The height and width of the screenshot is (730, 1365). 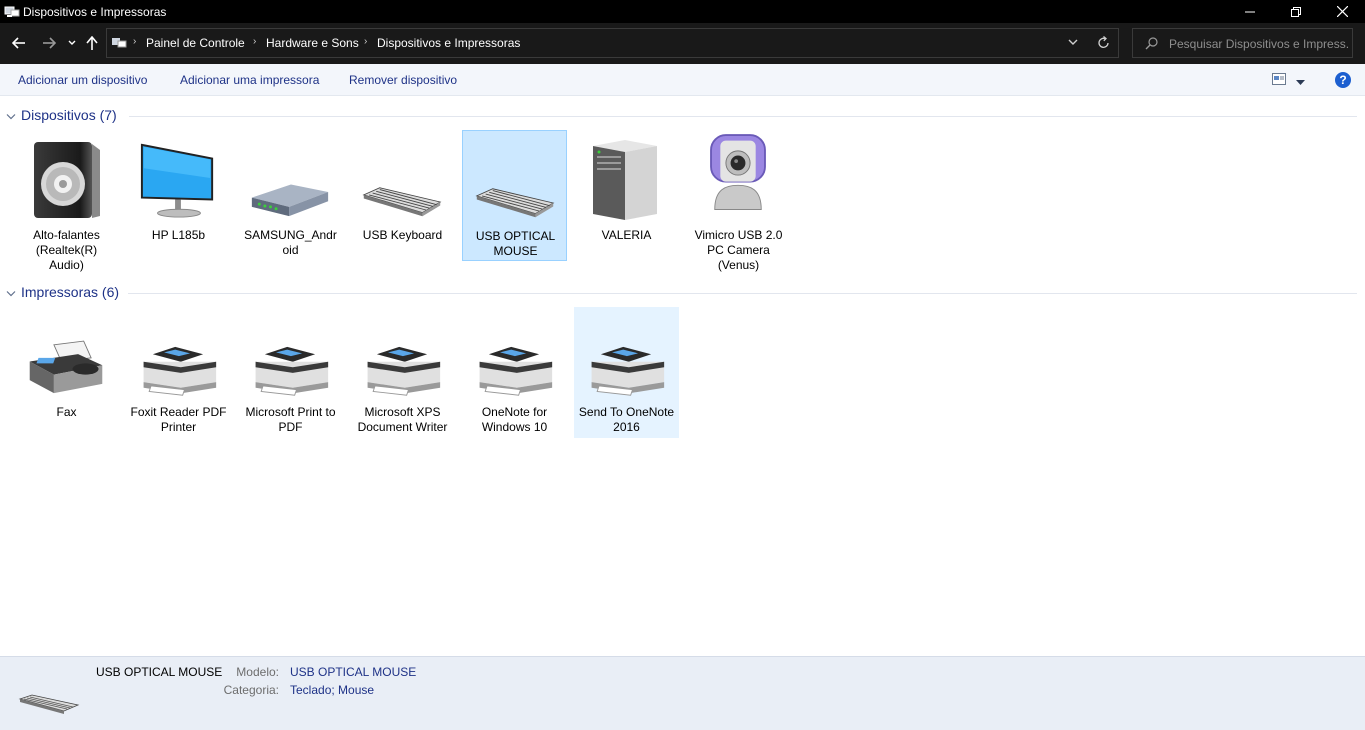 I want to click on device-tile-usb-keyboard: USB Keyboard, so click(x=402, y=195).